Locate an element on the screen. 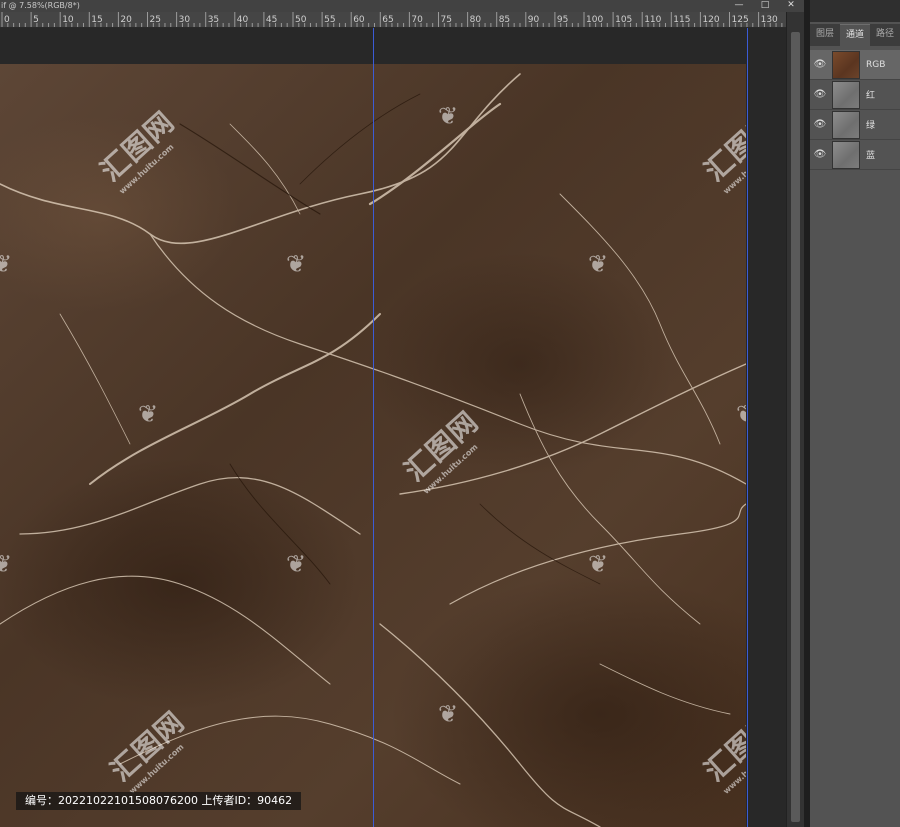 This screenshot has height=827, width=900. ruler-label: 5 is located at coordinates (36, 20).